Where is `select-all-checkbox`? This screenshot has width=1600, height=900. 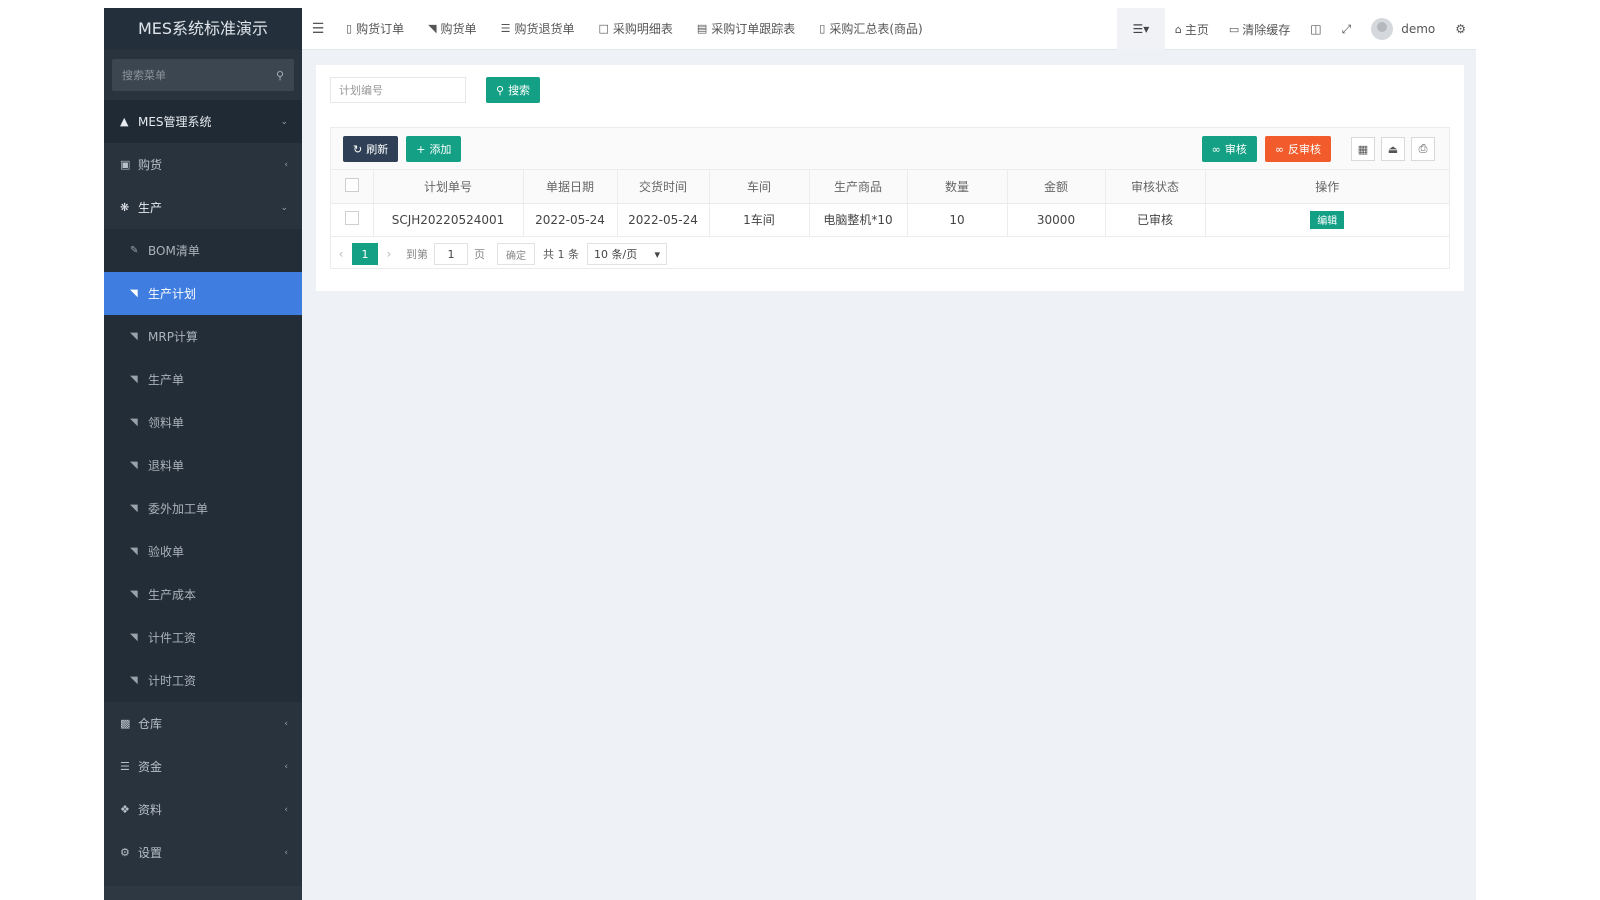 select-all-checkbox is located at coordinates (351, 184).